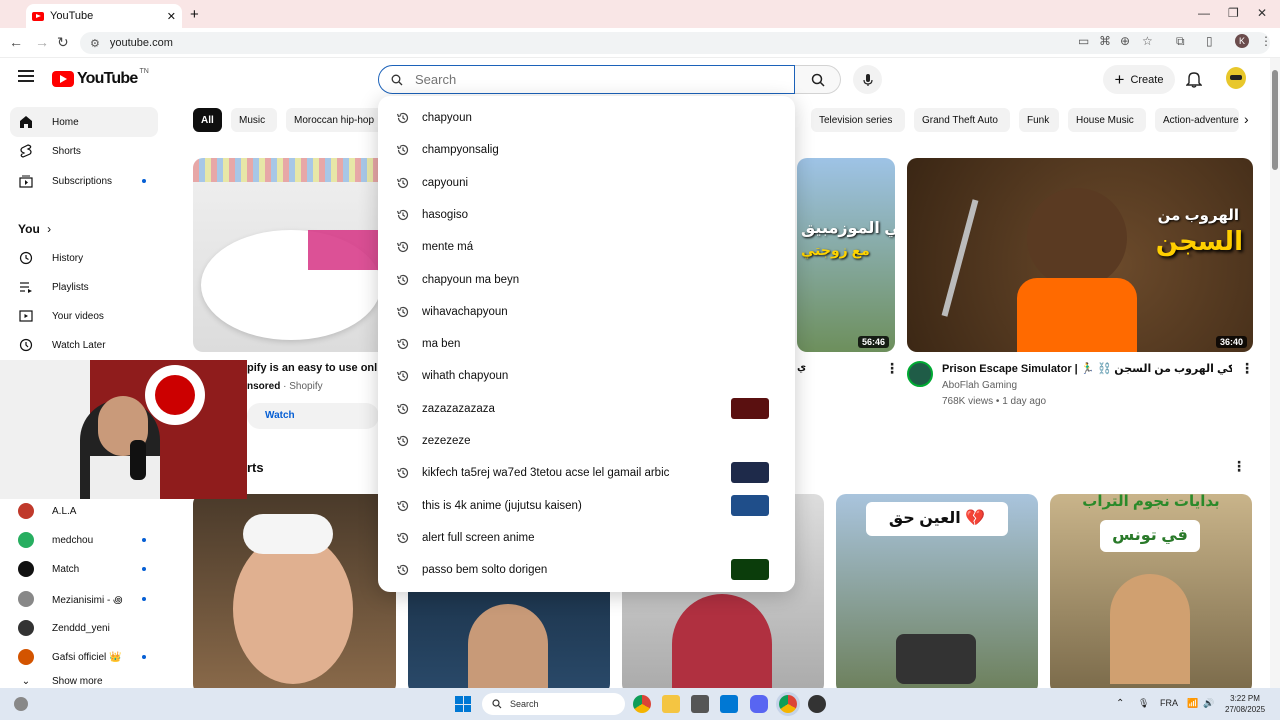 This screenshot has width=1280, height=720. I want to click on shorts-more-options-icon: ⋮, so click(1239, 466).